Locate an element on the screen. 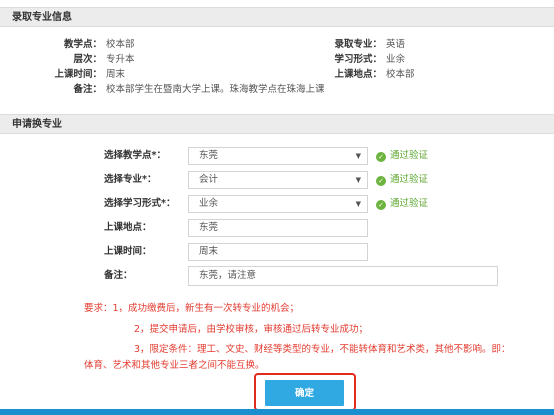 The width and height of the screenshot is (554, 415). teaching-point-value: 校本部 is located at coordinates (120, 44).